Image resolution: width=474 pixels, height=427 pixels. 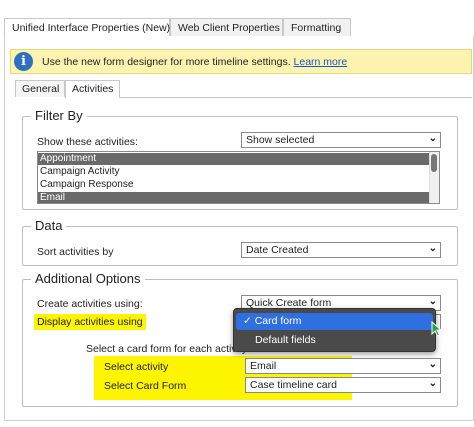 What do you see at coordinates (234, 197) in the screenshot?
I see `list-item-email: Email` at bounding box center [234, 197].